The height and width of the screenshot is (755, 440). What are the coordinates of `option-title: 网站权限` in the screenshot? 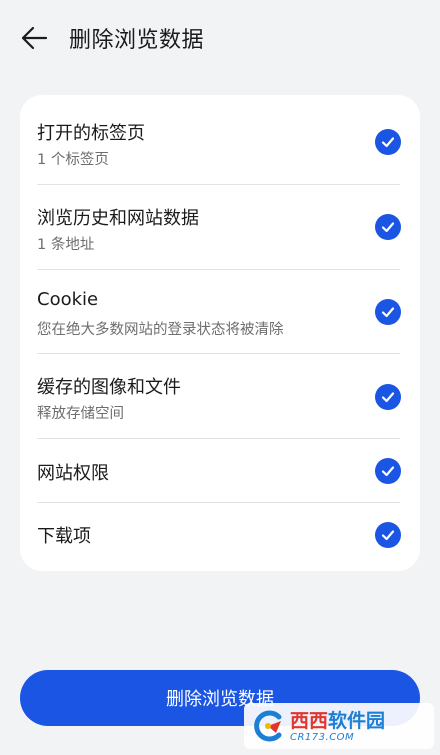 It's located at (73, 473).